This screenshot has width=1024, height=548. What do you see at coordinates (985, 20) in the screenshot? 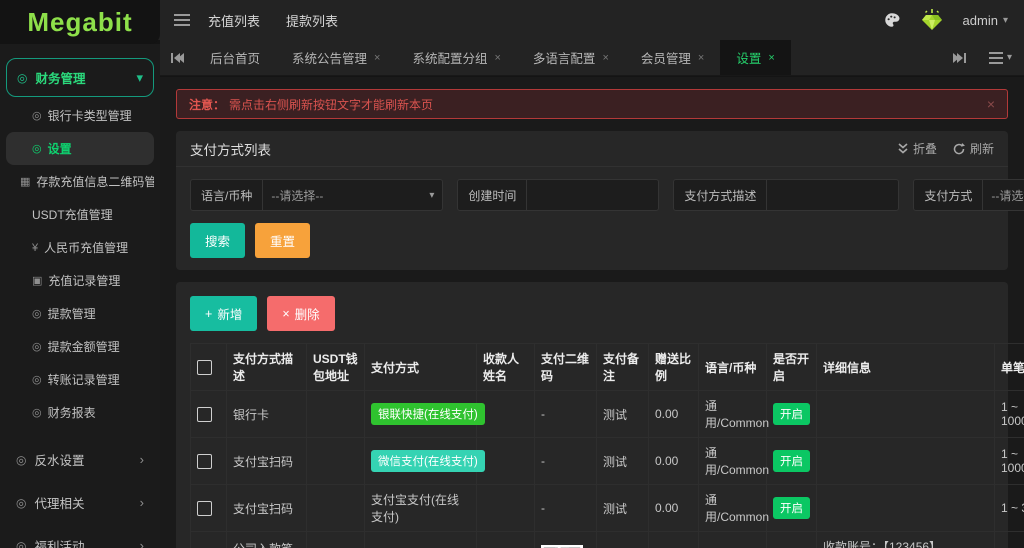
I see `user-menu: admin ▾` at bounding box center [985, 20].